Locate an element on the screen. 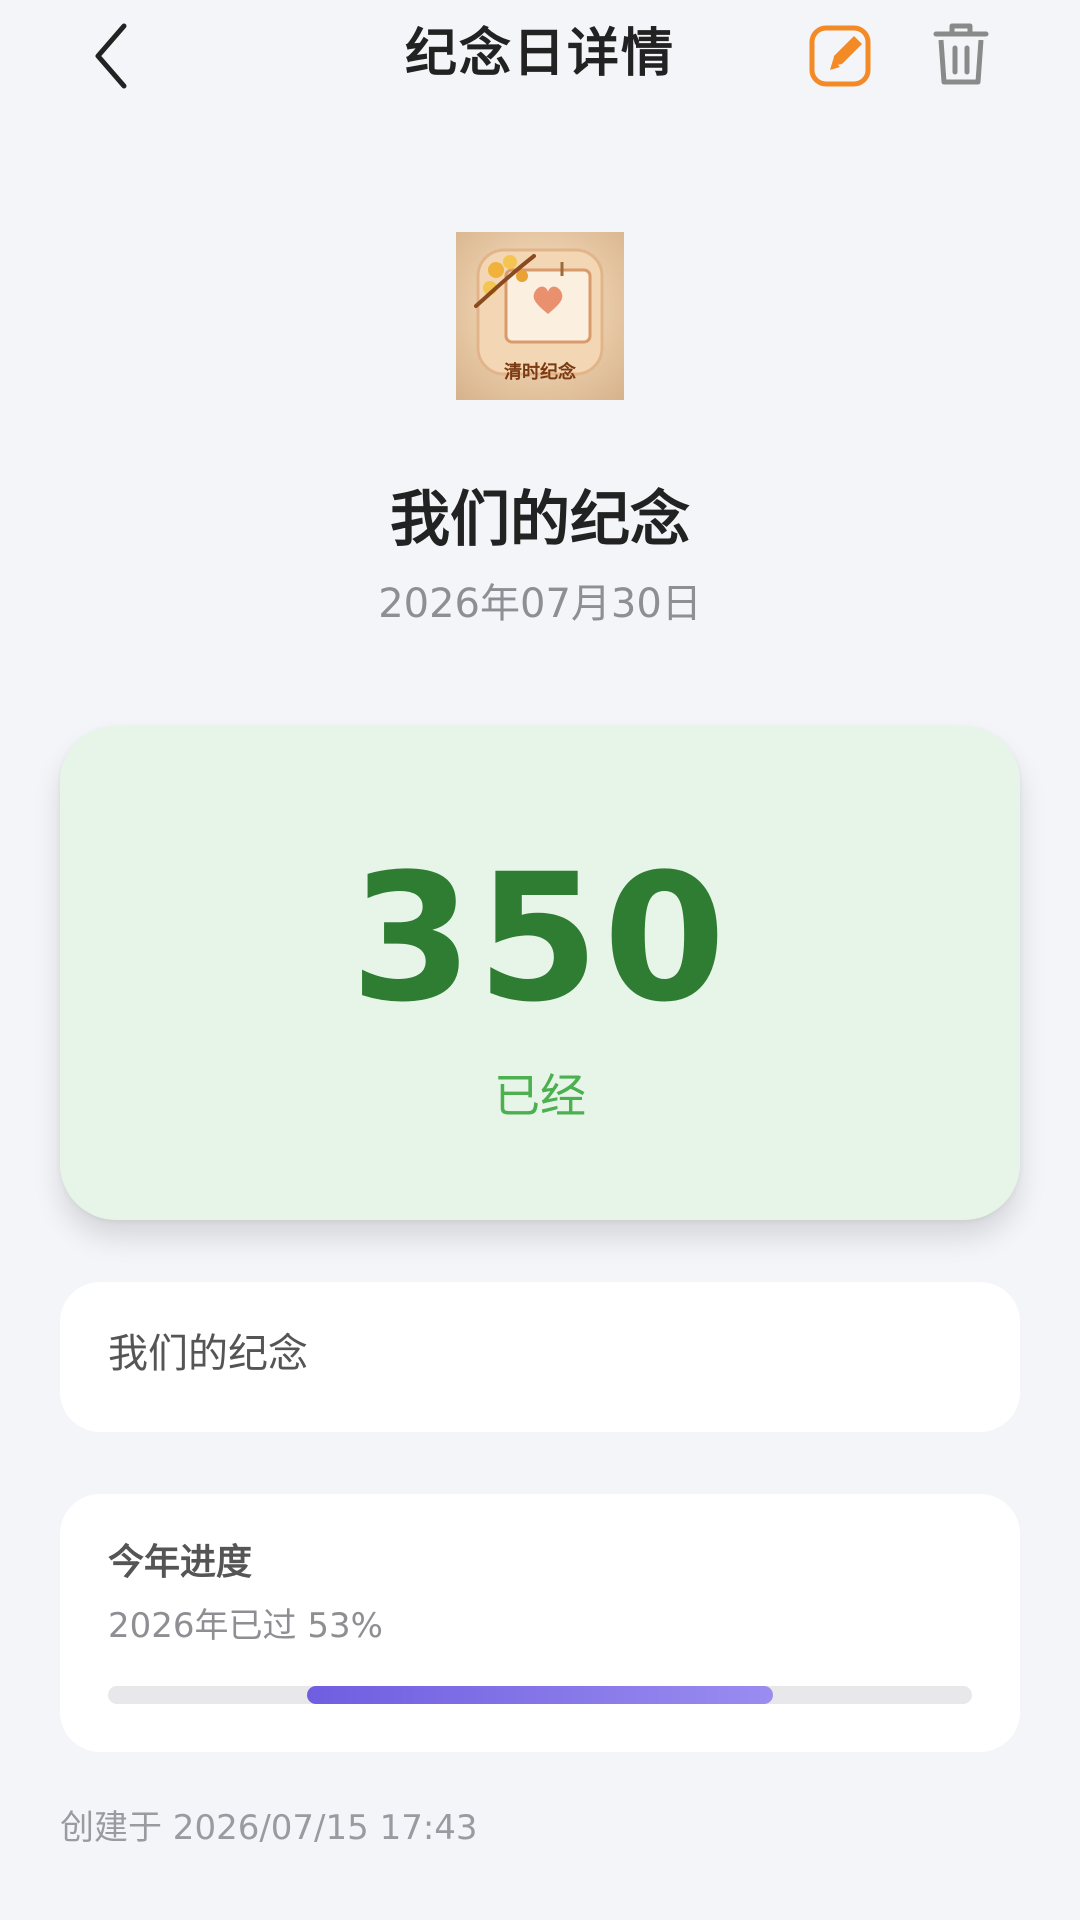 This screenshot has width=1080, height=1920. progress-fill is located at coordinates (540, 1695).